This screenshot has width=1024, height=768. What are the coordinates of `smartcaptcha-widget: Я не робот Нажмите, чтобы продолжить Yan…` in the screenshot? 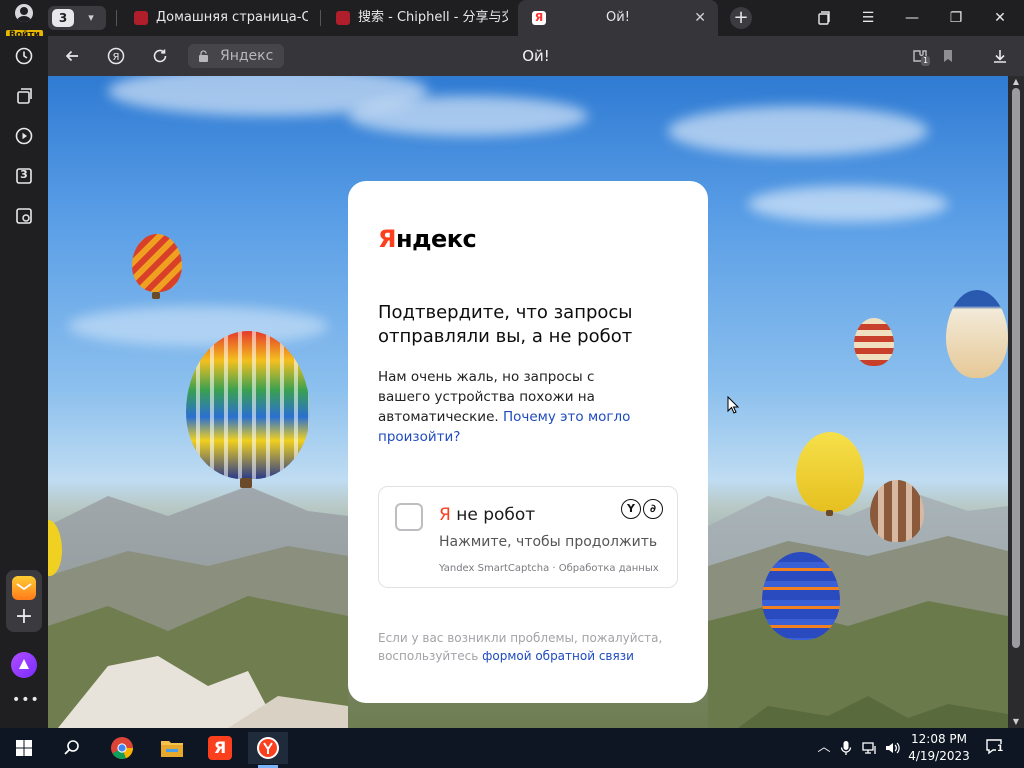 It's located at (528, 537).